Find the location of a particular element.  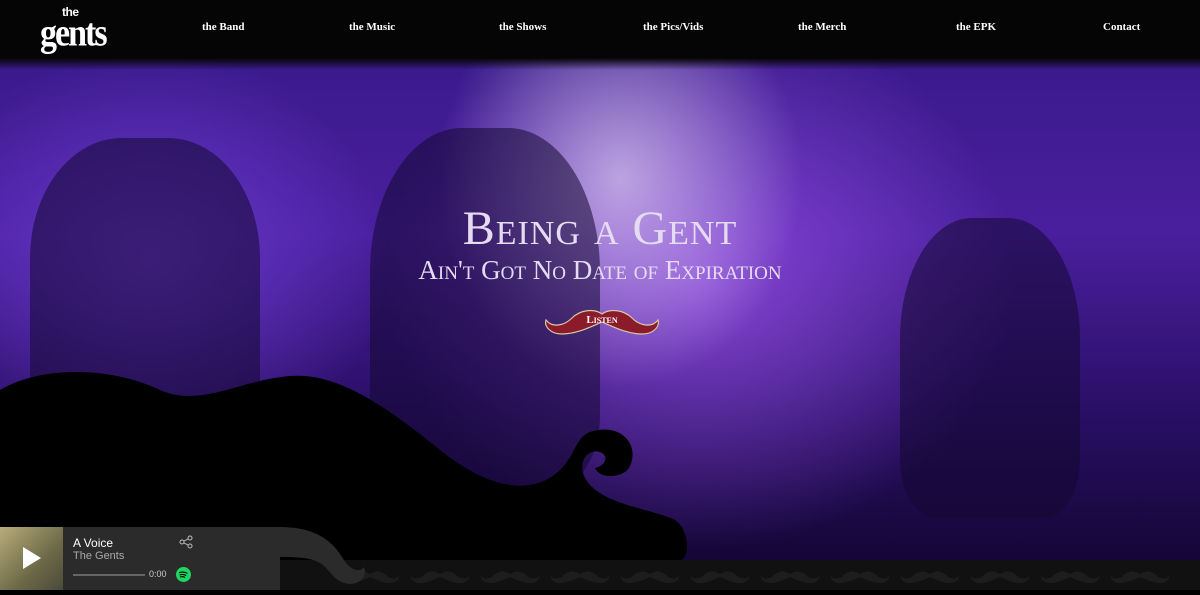

share-button is located at coordinates (186, 544).